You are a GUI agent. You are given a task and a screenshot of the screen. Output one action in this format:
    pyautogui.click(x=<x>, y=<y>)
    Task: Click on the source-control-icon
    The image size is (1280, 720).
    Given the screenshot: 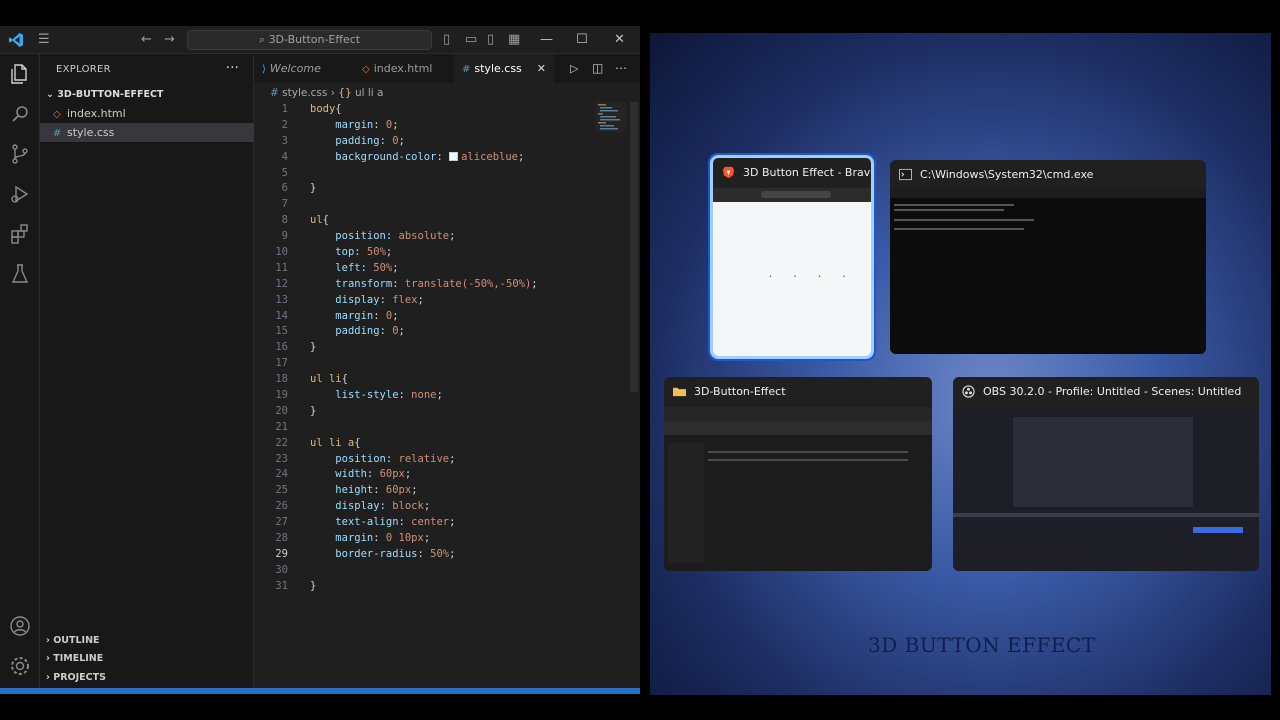 What is the action you would take?
    pyautogui.click(x=20, y=154)
    